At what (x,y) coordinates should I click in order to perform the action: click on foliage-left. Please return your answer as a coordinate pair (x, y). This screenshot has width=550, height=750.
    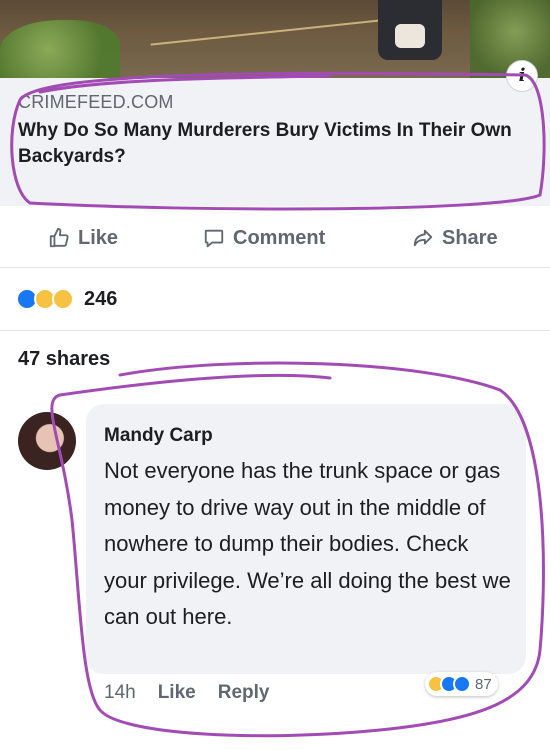
    Looking at the image, I should click on (60, 49).